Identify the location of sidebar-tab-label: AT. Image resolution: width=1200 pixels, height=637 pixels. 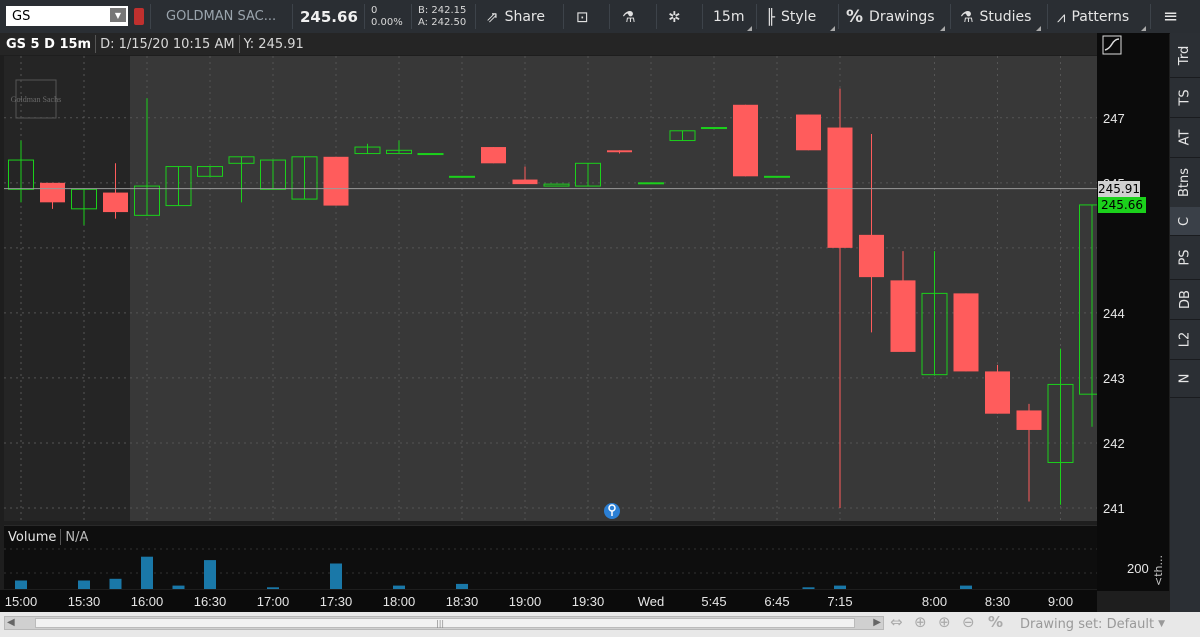
(1185, 137).